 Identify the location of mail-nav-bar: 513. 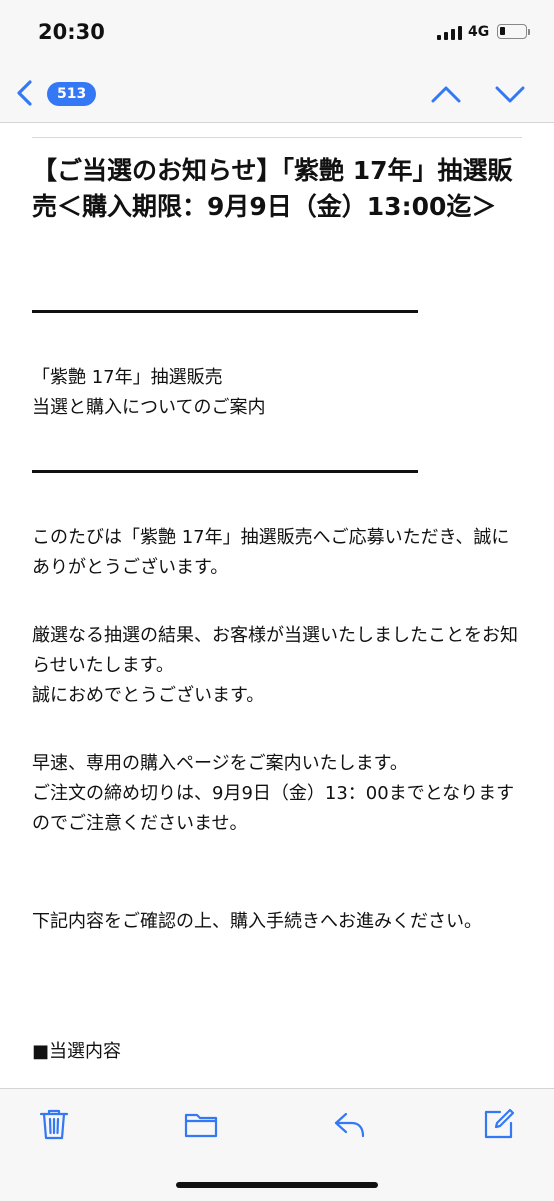
(277, 93).